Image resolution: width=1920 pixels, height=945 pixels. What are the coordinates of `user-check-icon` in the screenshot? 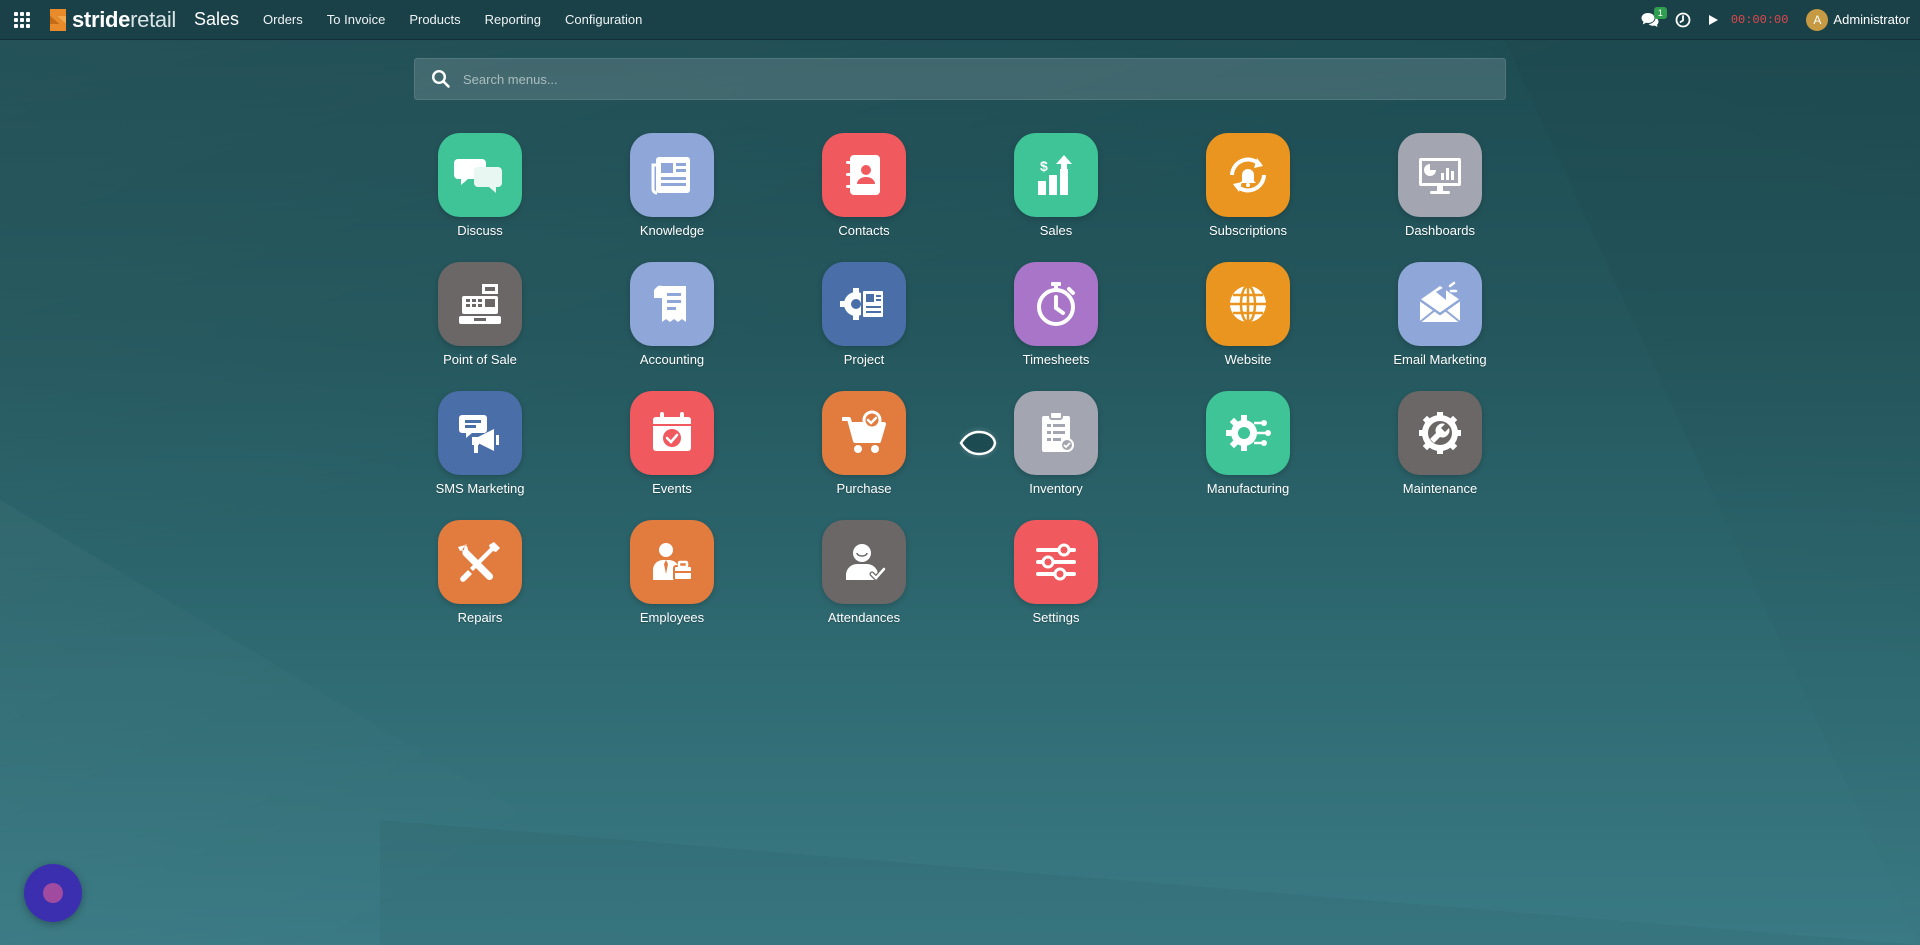 It's located at (866, 563).